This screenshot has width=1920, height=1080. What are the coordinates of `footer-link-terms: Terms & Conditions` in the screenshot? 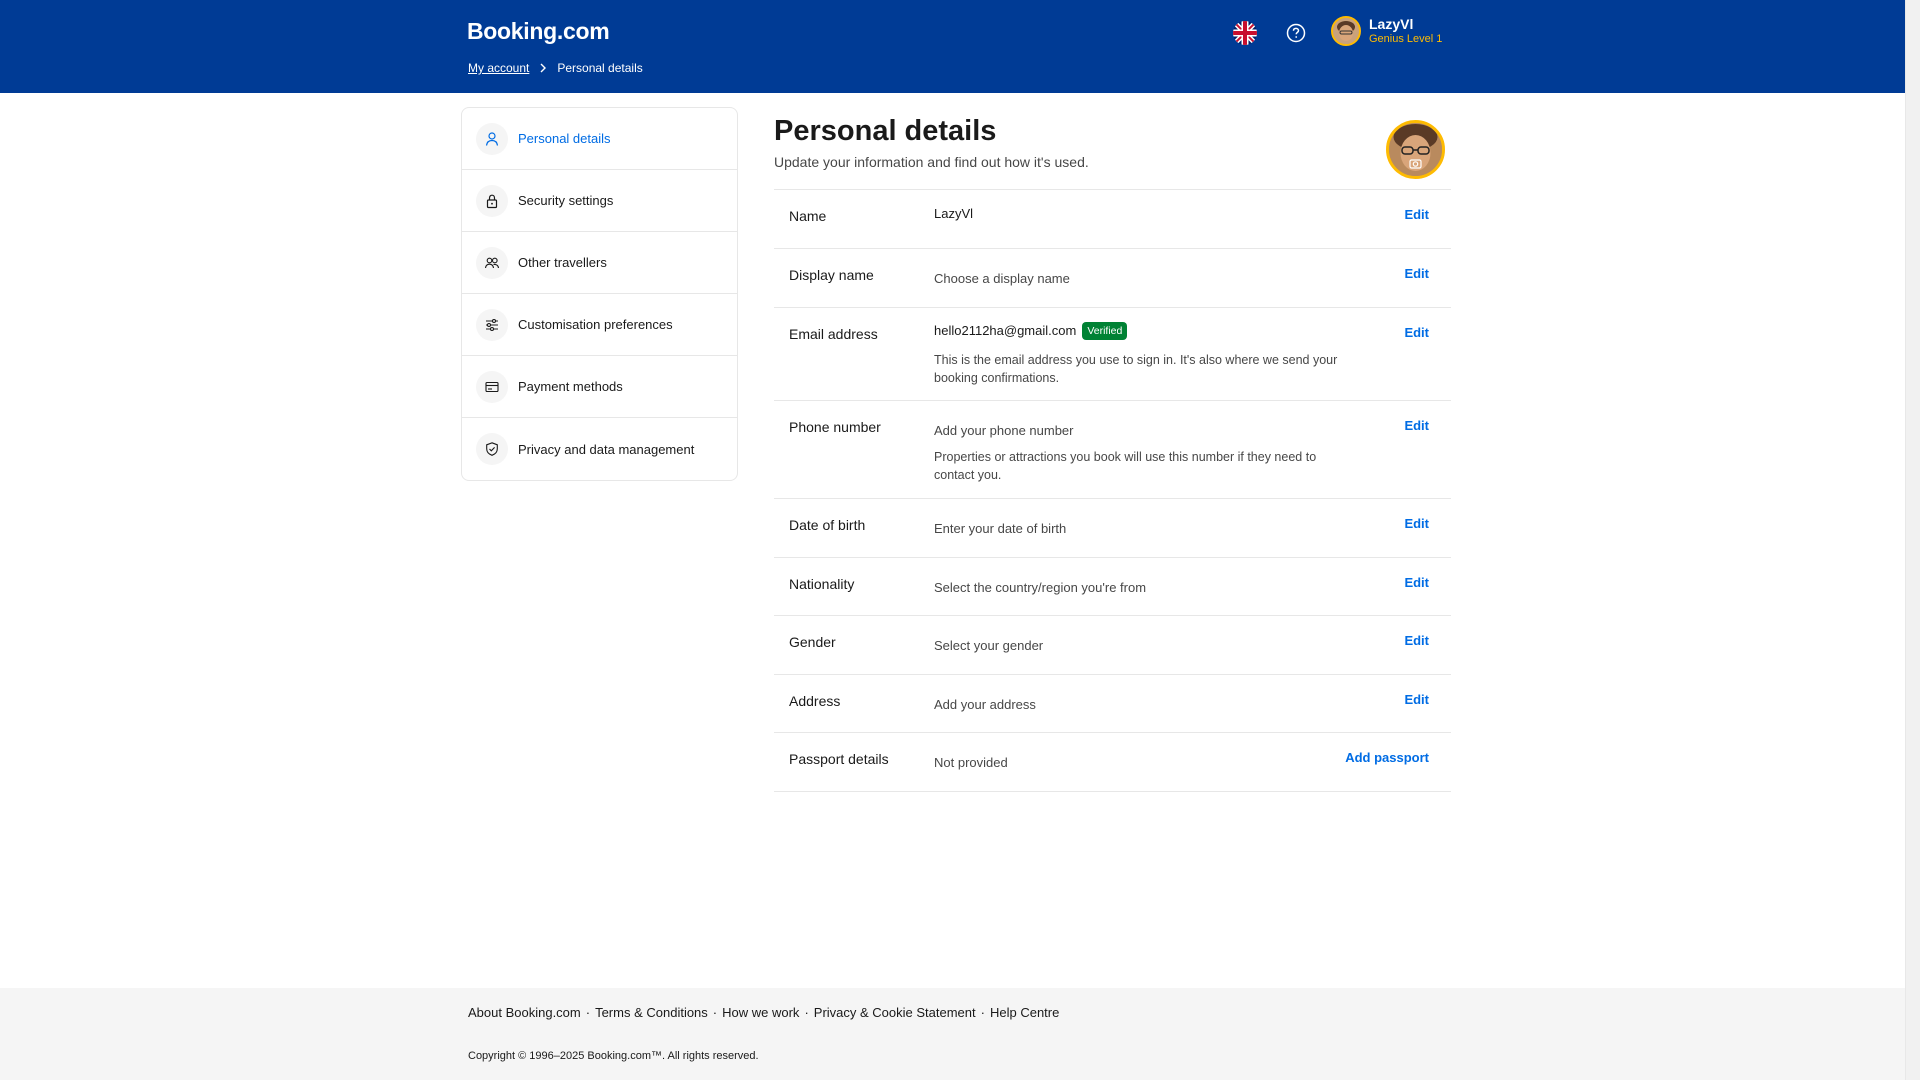 It's located at (651, 1012).